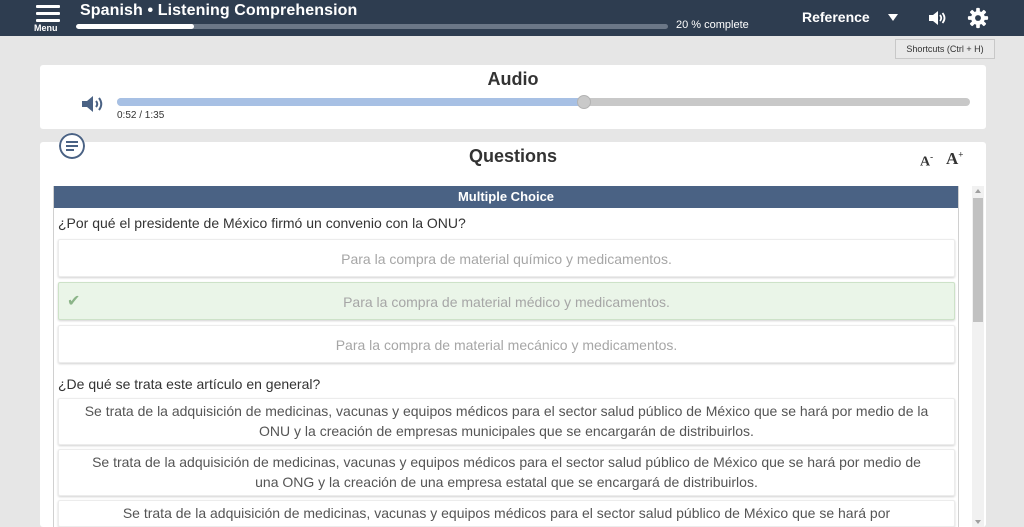  I want to click on shortcuts-button: Shortcuts (Ctrl + H), so click(945, 49).